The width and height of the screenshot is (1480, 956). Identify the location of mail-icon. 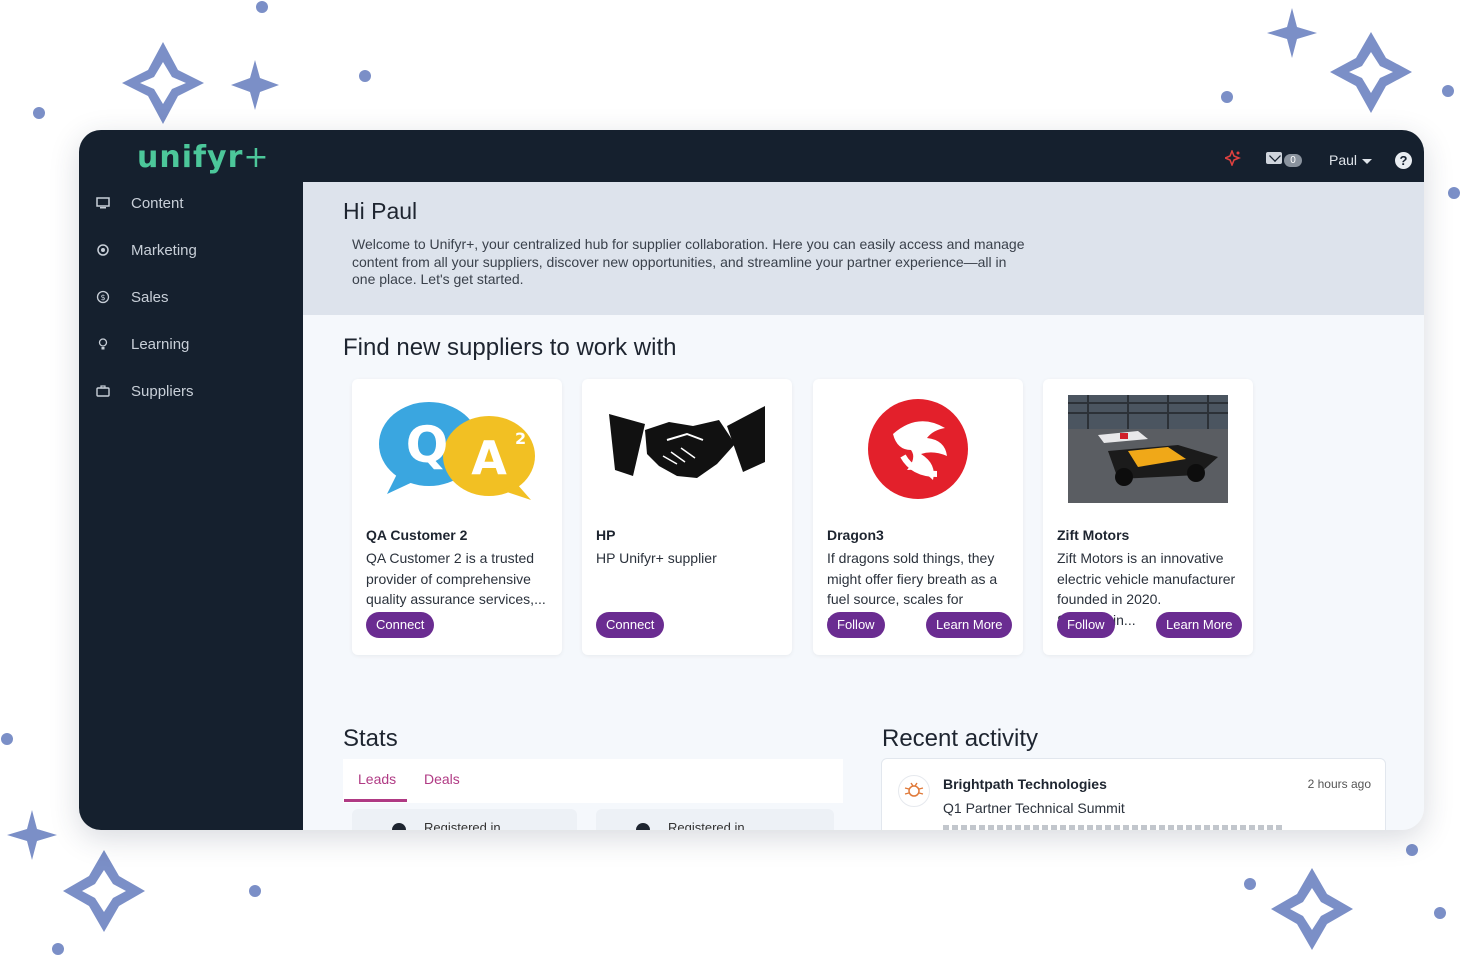
(1274, 158).